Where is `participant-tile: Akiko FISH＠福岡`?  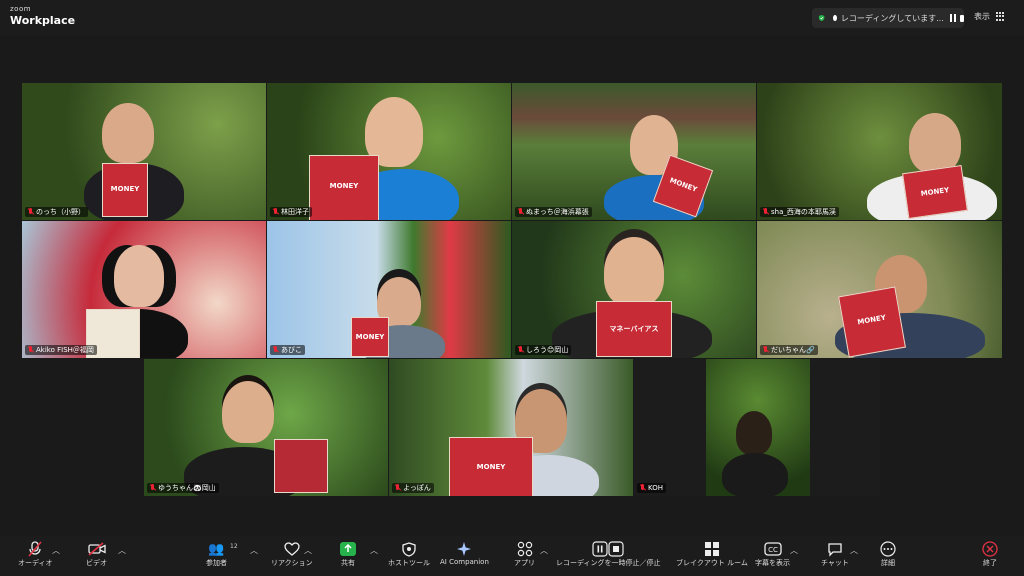 participant-tile: Akiko FISH＠福岡 is located at coordinates (144, 289).